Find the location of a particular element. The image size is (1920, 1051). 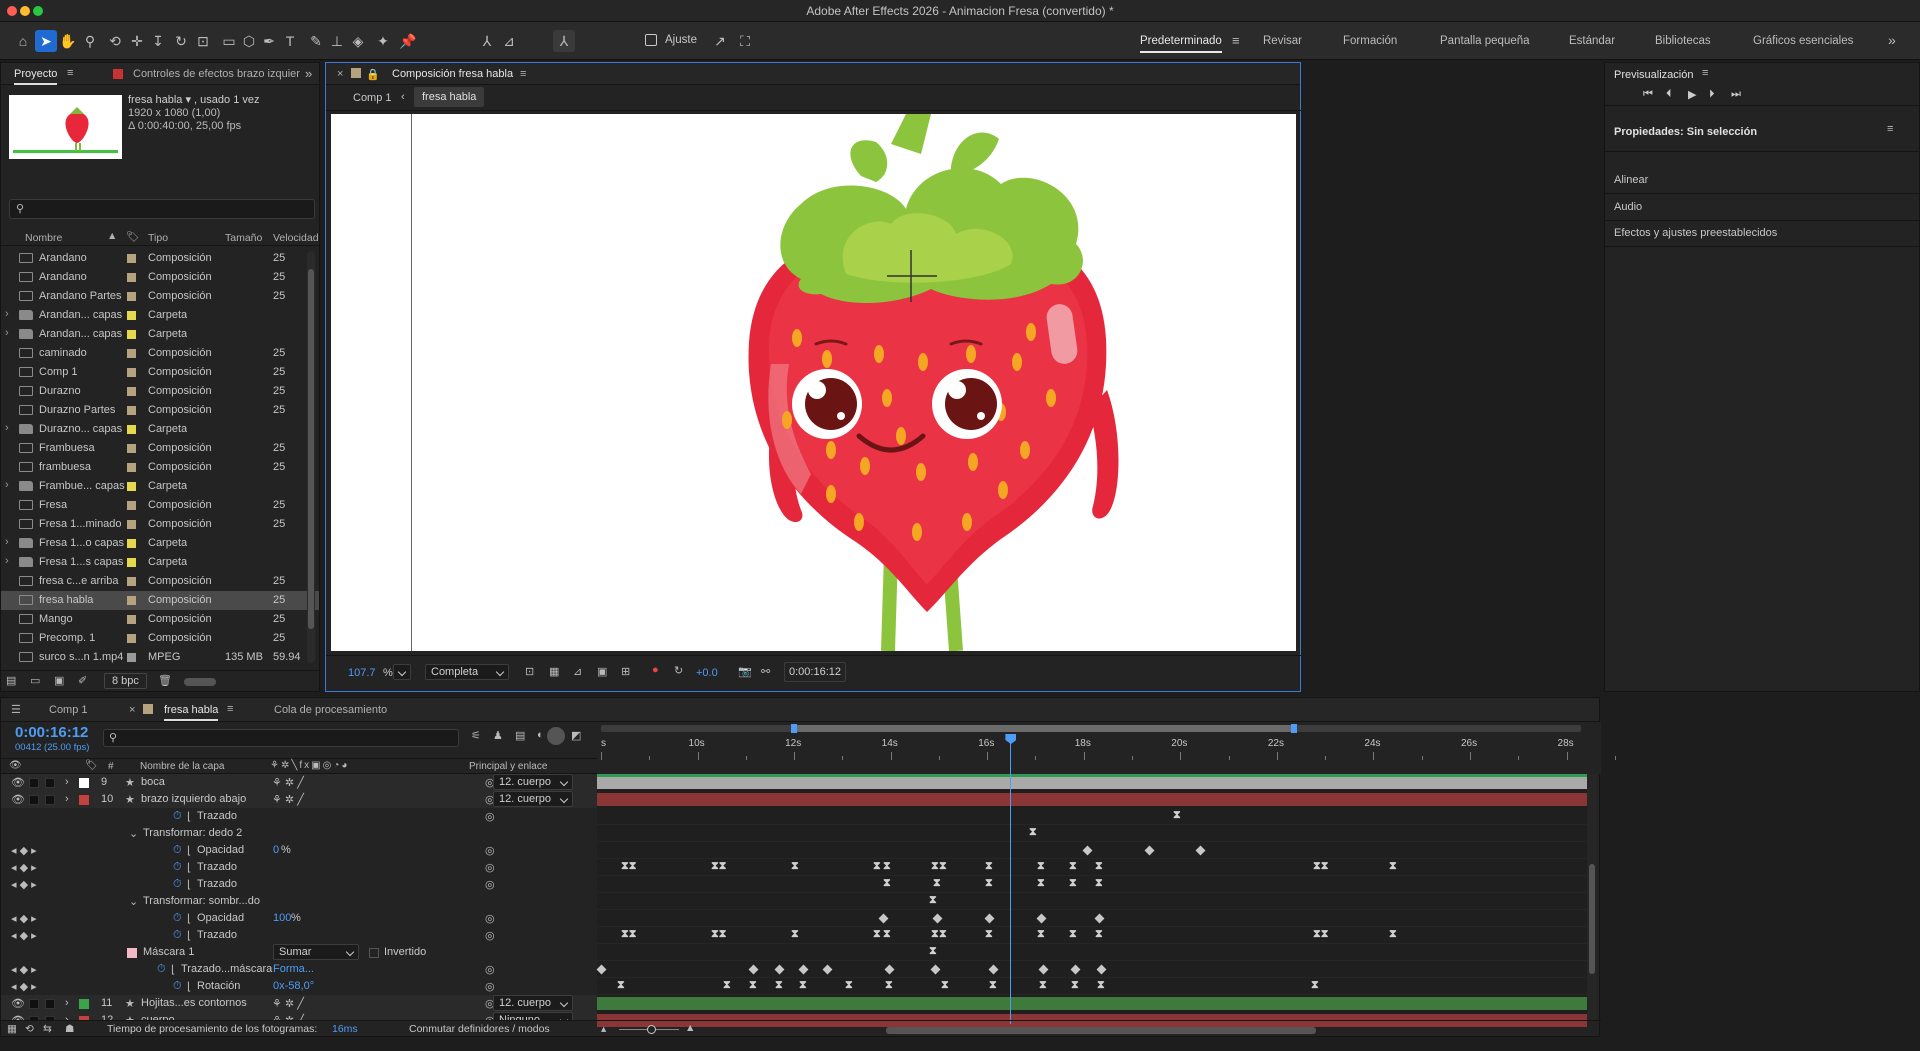

anchor-point-tool-icon: ⊡ is located at coordinates (203, 41).